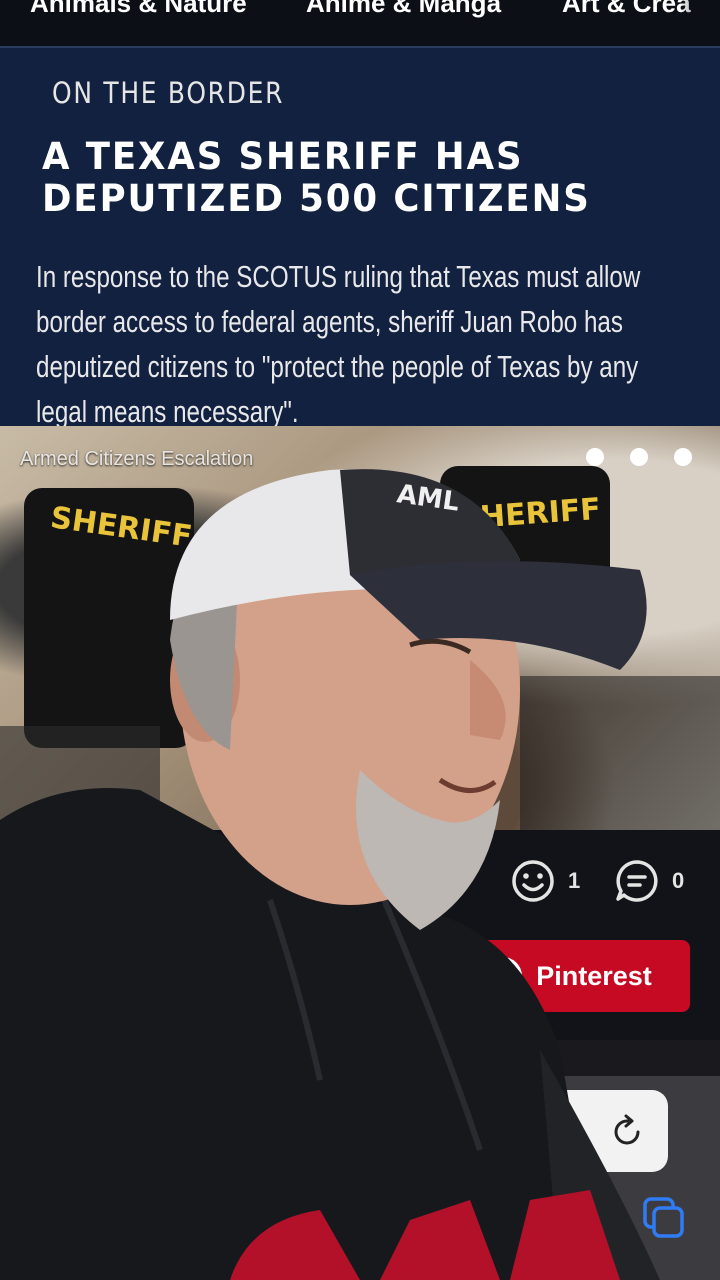  I want to click on category-animals-nature: Animals & Nature, so click(138, 9).